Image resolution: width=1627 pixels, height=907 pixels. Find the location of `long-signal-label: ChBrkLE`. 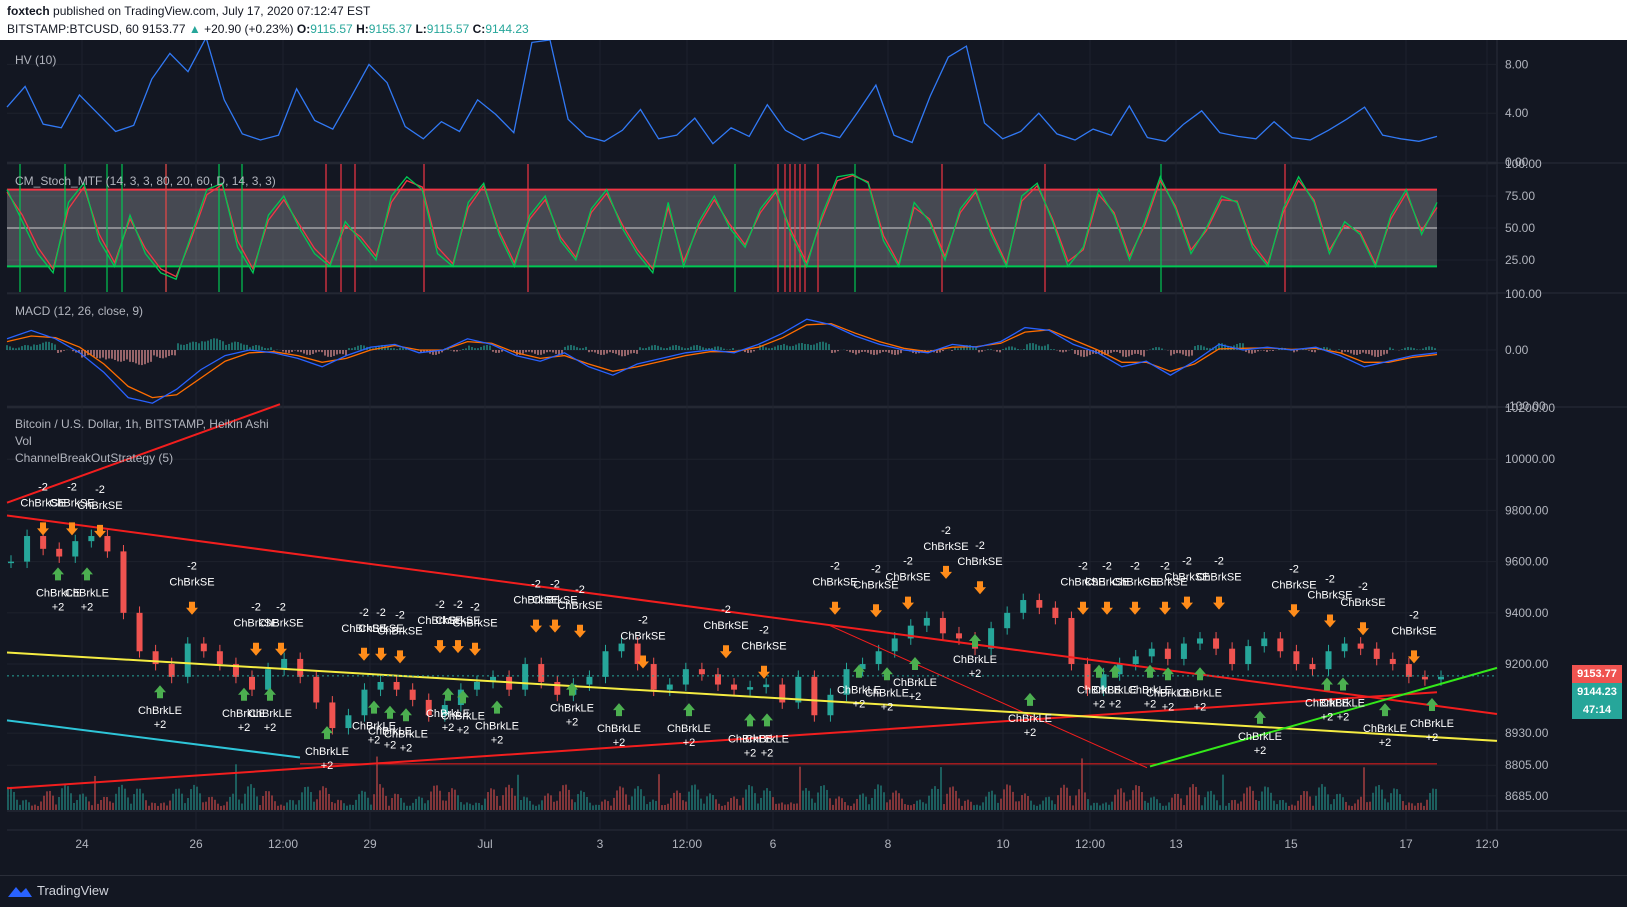

long-signal-label: ChBrkLE is located at coordinates (975, 660).